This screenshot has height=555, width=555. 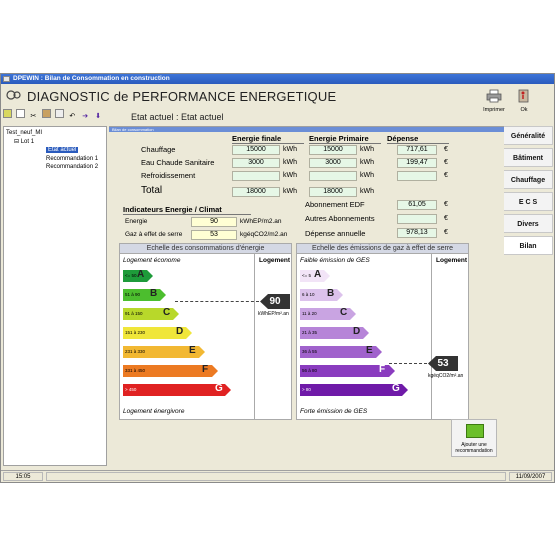 I want to click on move-down-icon: ⬇, so click(x=98, y=116).